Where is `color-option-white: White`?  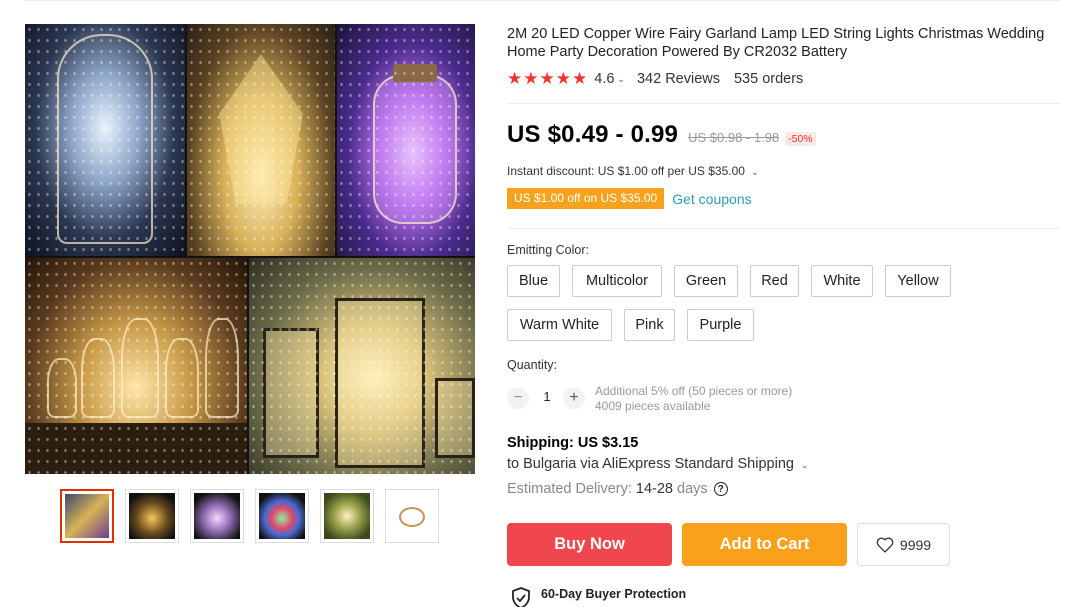
color-option-white: White is located at coordinates (842, 281).